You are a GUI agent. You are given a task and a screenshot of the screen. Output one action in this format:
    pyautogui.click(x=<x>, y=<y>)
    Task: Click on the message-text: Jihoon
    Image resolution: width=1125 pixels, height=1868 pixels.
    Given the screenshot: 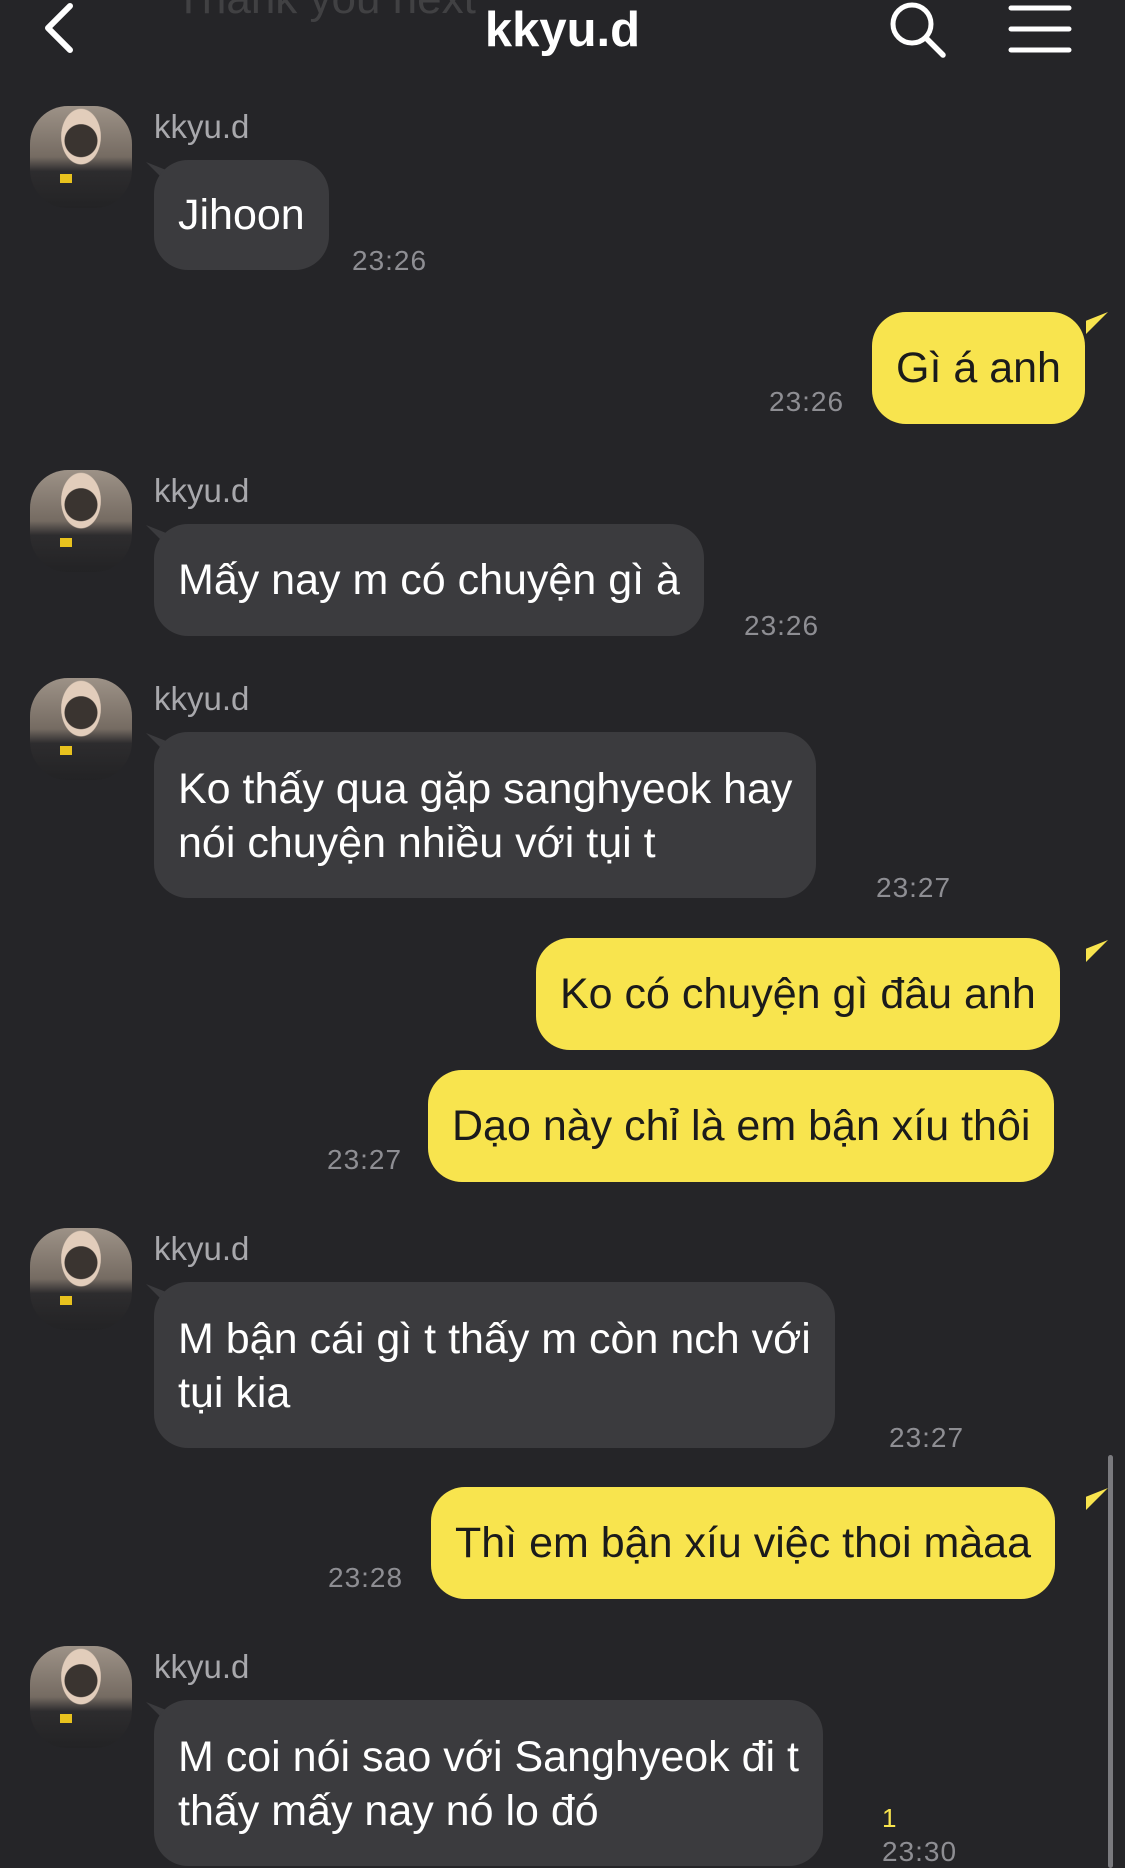 What is the action you would take?
    pyautogui.click(x=241, y=215)
    